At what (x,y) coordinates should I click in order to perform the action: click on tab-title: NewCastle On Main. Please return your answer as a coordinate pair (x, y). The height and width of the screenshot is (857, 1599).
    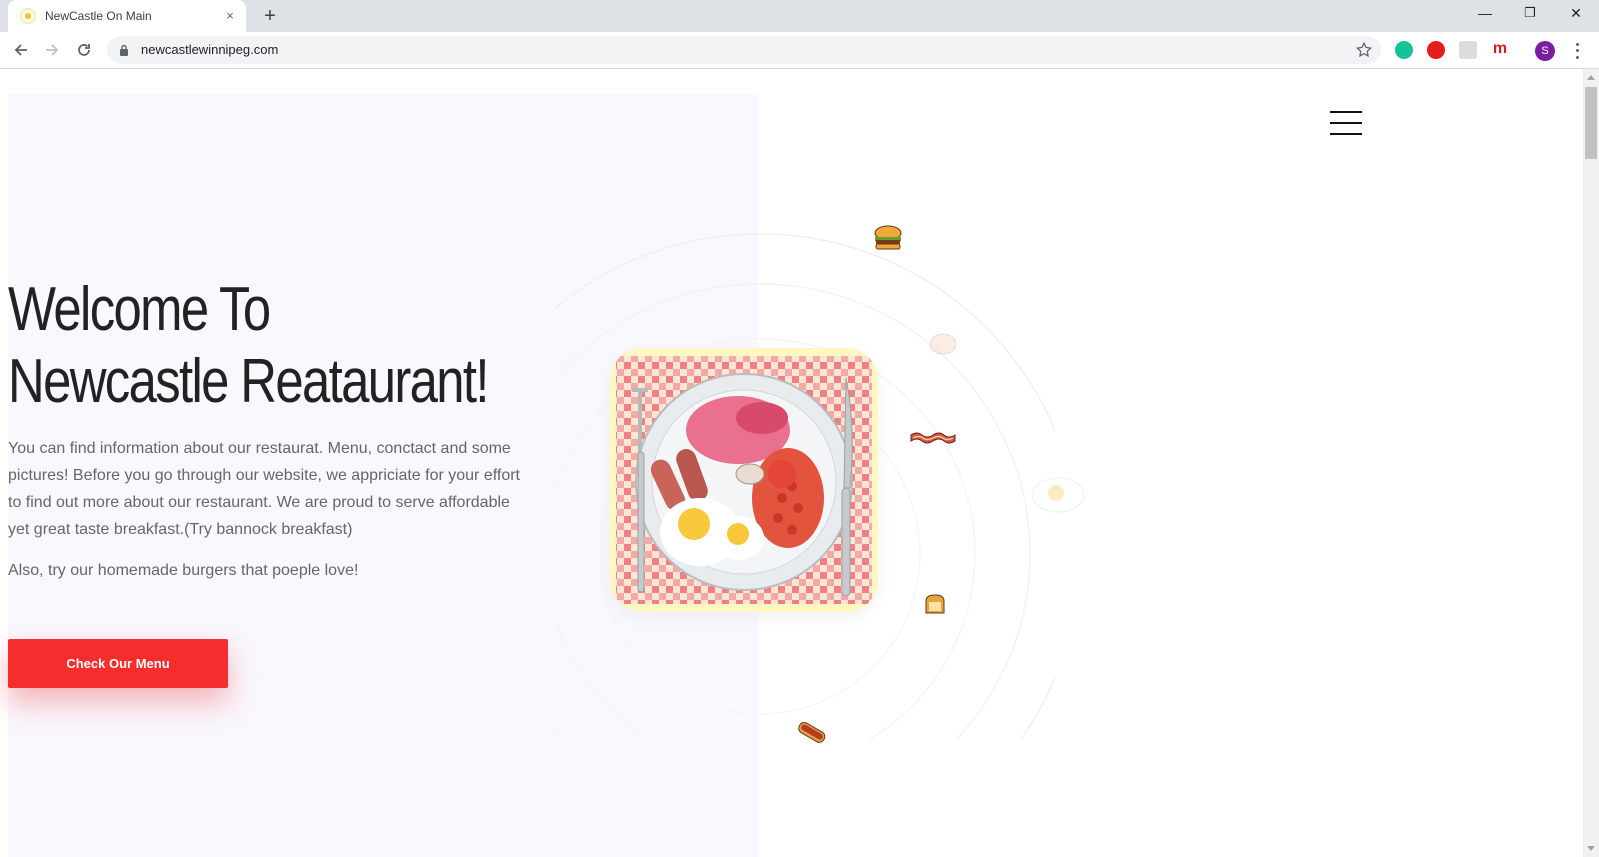
    Looking at the image, I should click on (98, 16).